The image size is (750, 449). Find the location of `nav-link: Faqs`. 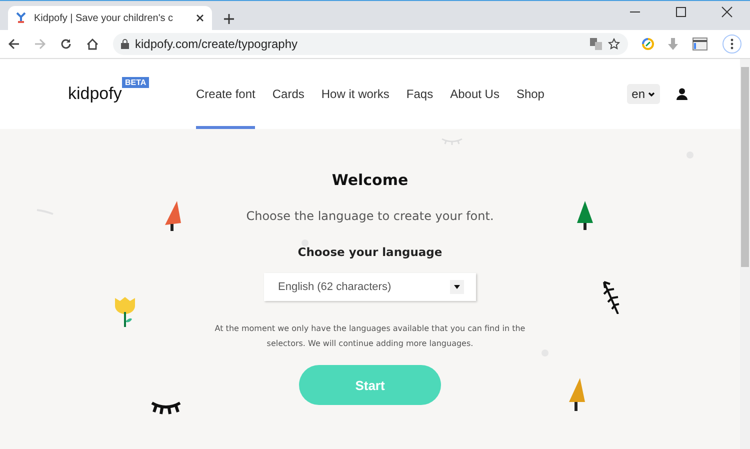

nav-link: Faqs is located at coordinates (420, 94).